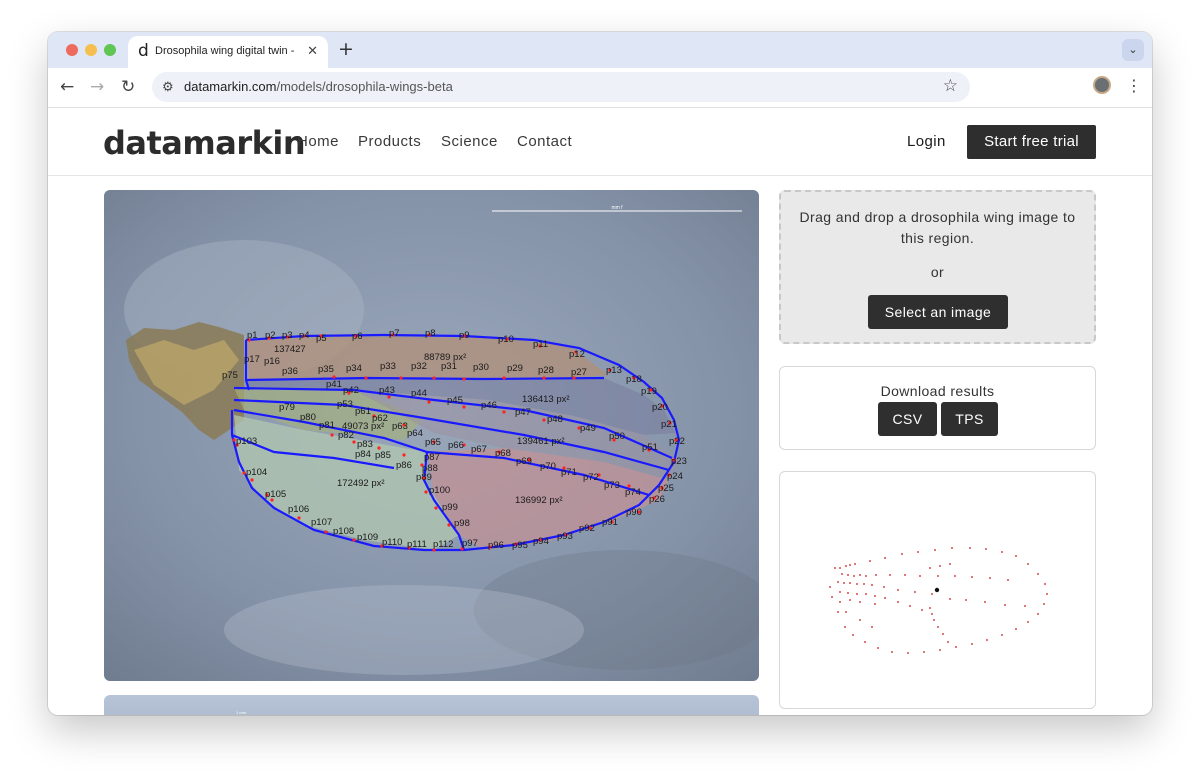  I want to click on point-label: p3, so click(287, 335).